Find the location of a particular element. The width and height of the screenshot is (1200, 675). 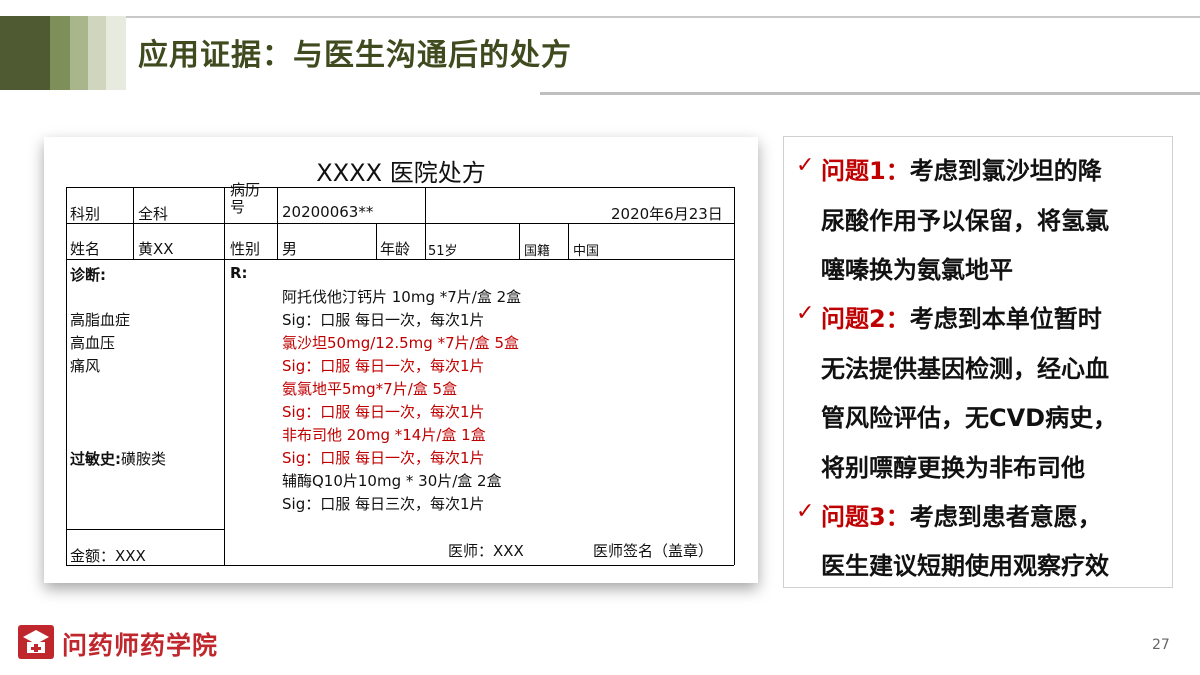

note-2-line-3: 管风险评估，无CVD病史， is located at coordinates (969, 418).